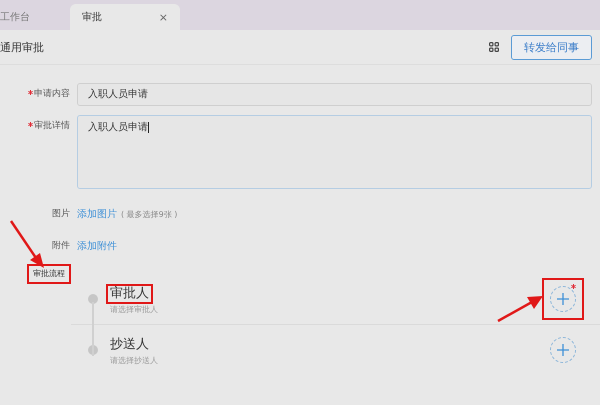 Image resolution: width=600 pixels, height=405 pixels. I want to click on close-icon: ×, so click(163, 17).